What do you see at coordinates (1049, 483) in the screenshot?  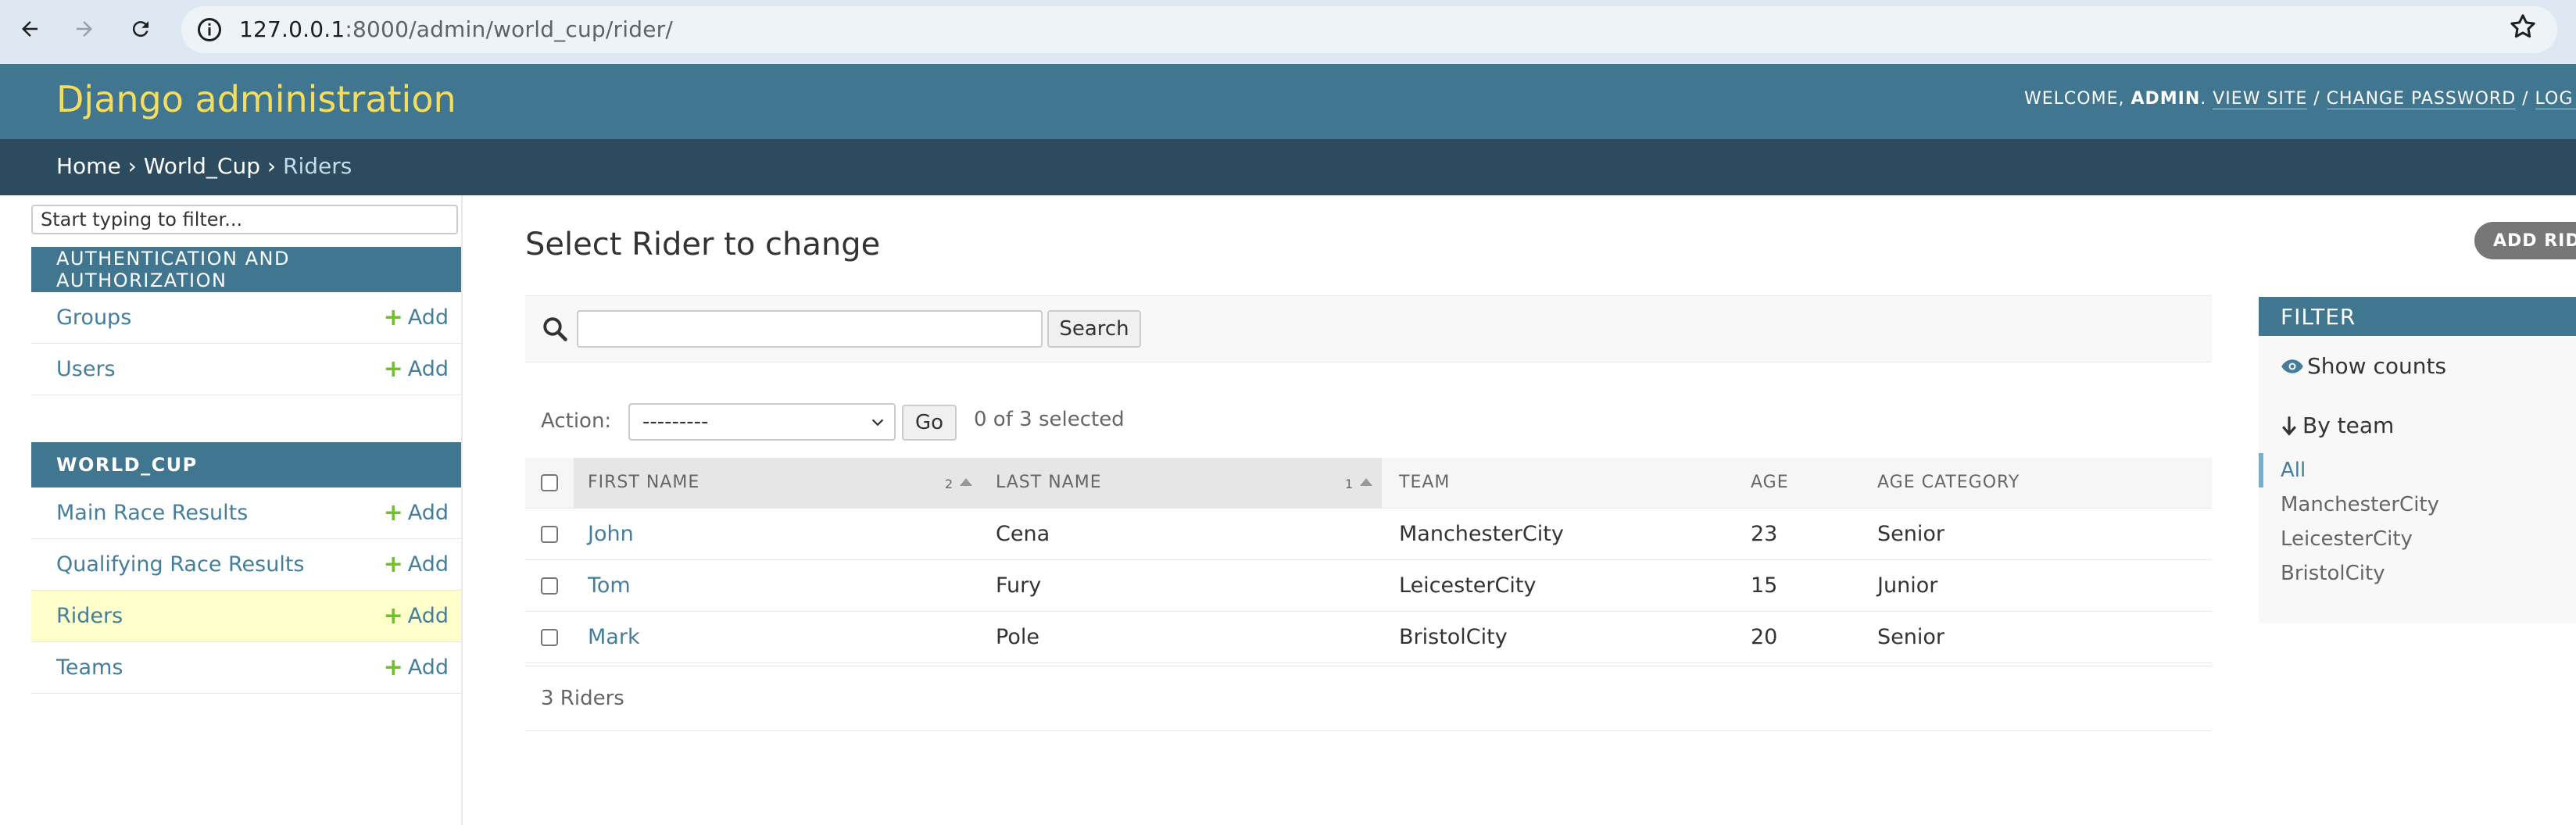 I see `column-label: Last name` at bounding box center [1049, 483].